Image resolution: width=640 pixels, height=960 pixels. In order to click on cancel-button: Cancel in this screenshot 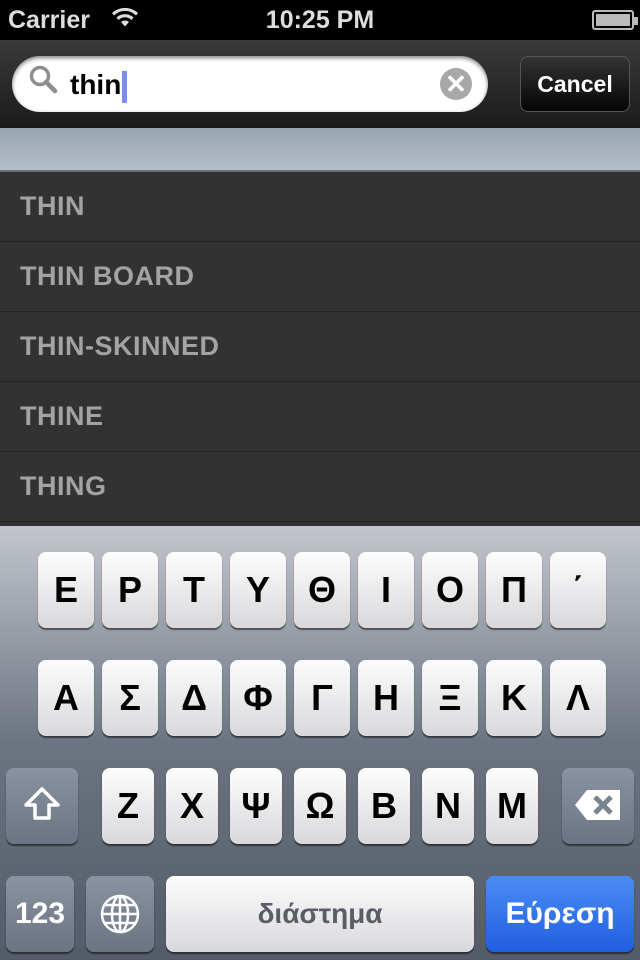, I will do `click(575, 84)`.